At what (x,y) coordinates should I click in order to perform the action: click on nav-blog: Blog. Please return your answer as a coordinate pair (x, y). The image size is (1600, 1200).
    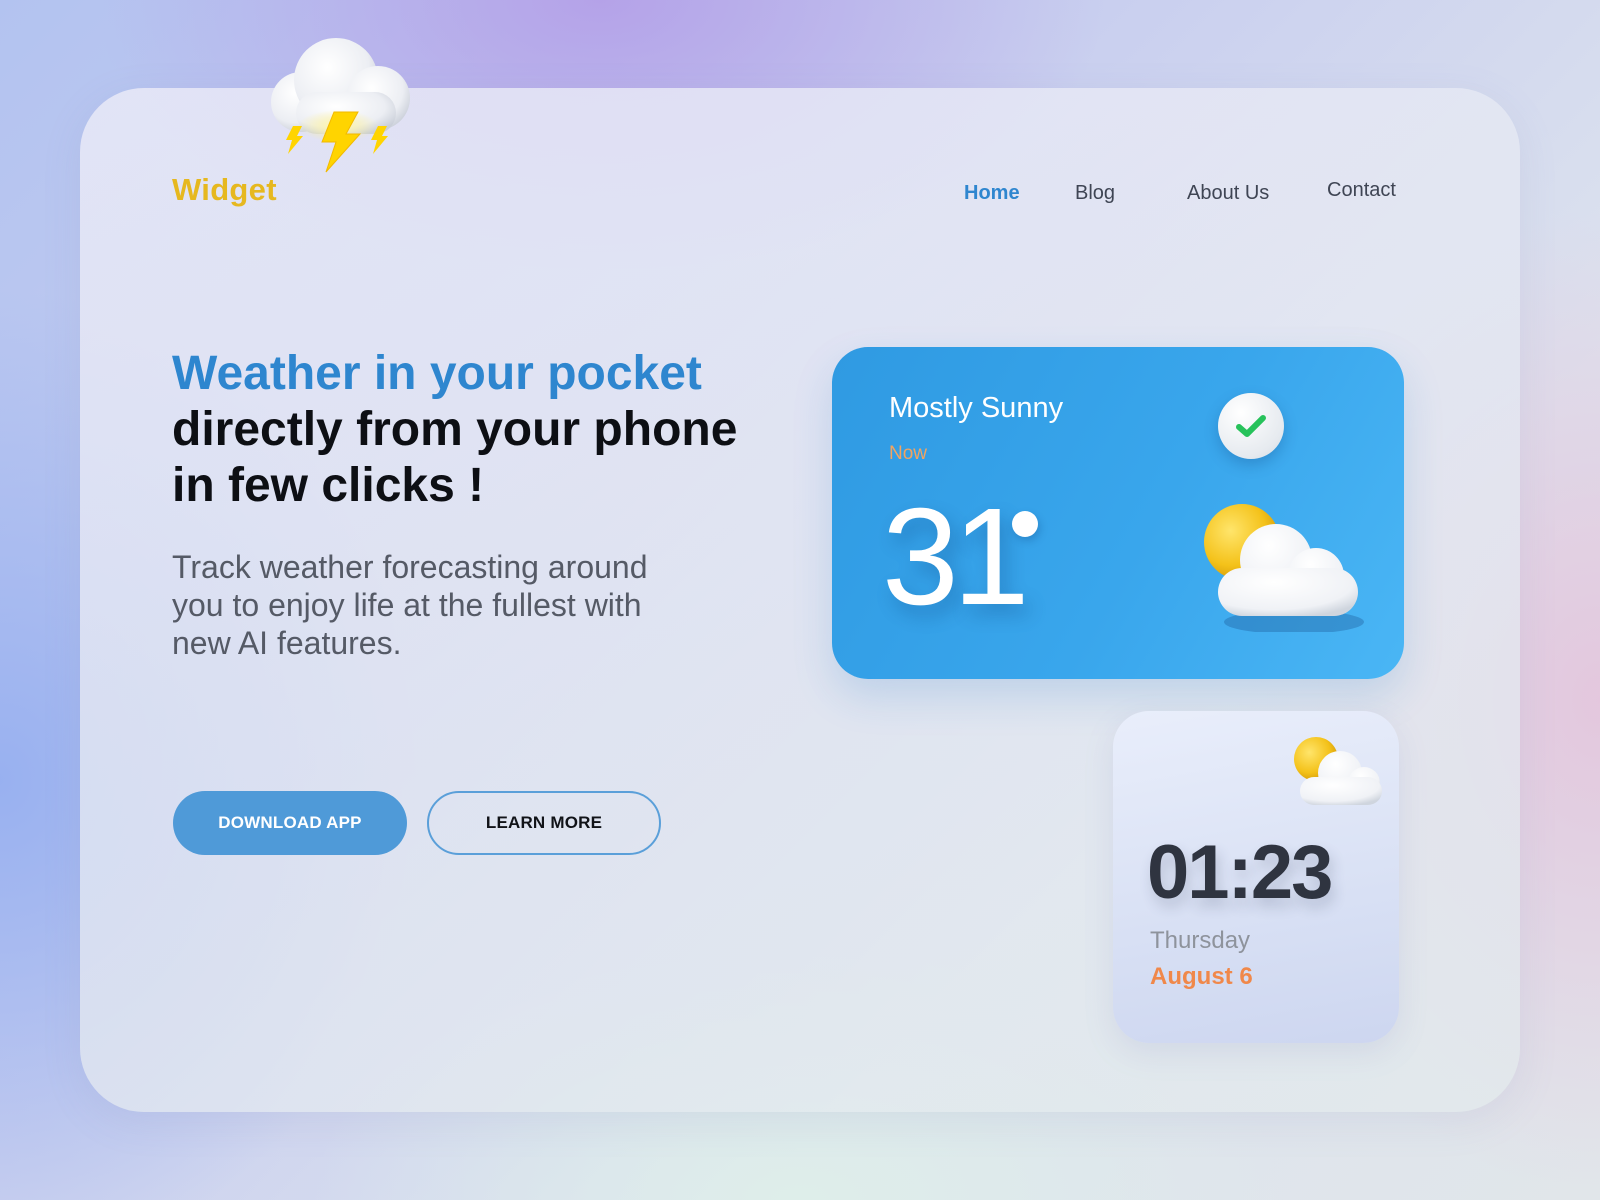
    Looking at the image, I should click on (1095, 193).